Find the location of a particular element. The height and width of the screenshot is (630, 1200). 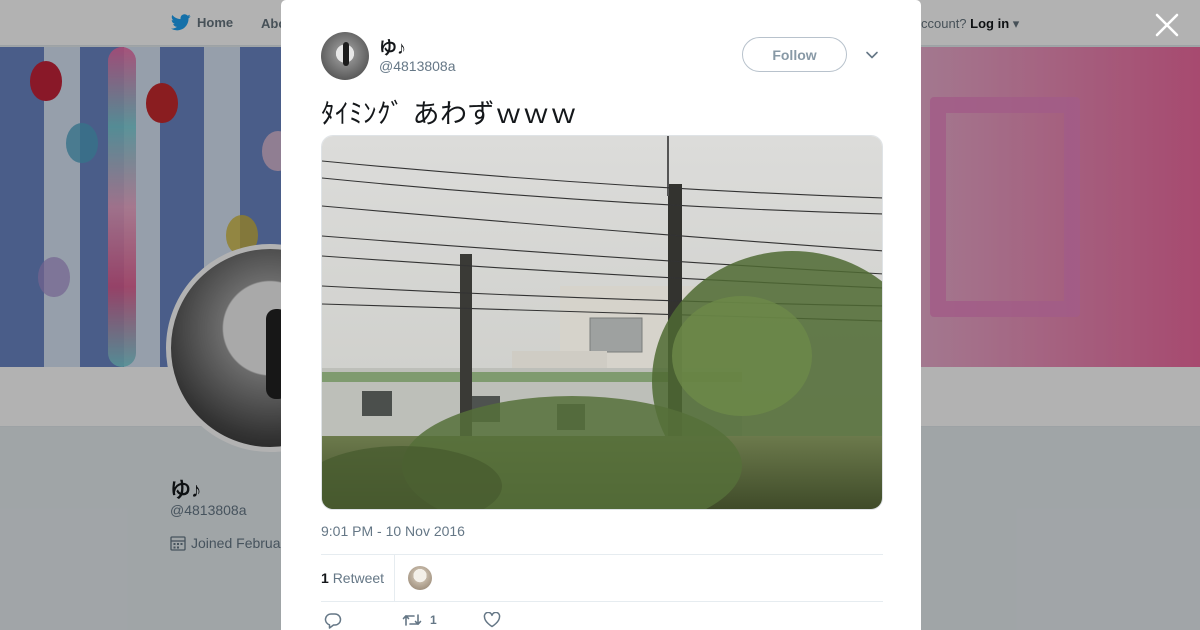

reply-button is located at coordinates (333, 620).